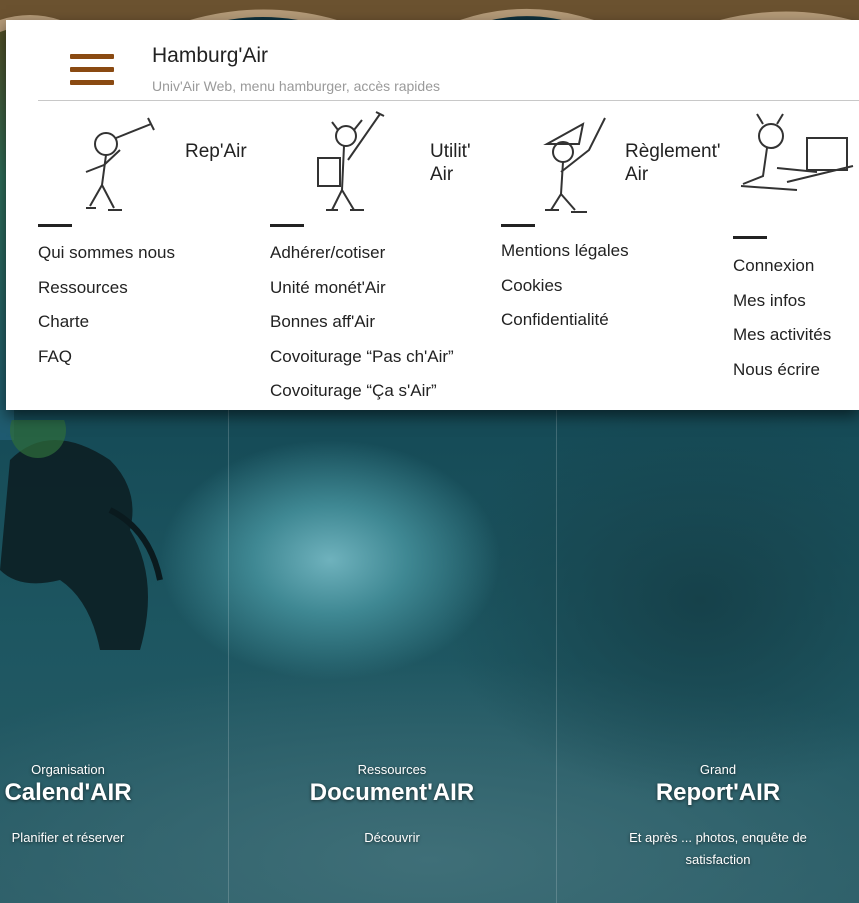 The image size is (859, 903). Describe the element at coordinates (613, 175) in the screenshot. I see `menu-category-reglementair: Règlement' Air` at that location.